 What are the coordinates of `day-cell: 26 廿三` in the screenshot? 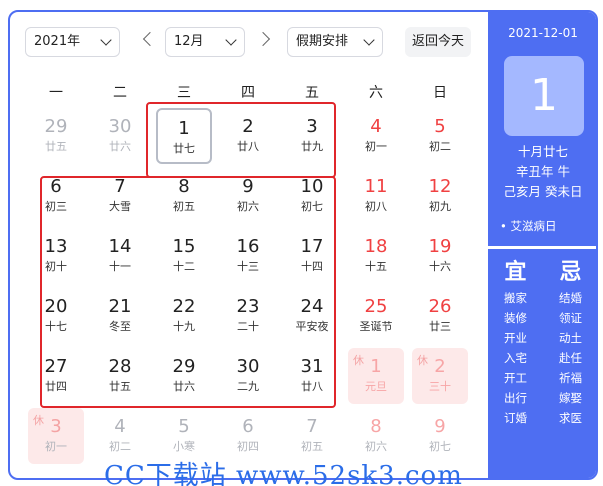 It's located at (440, 316).